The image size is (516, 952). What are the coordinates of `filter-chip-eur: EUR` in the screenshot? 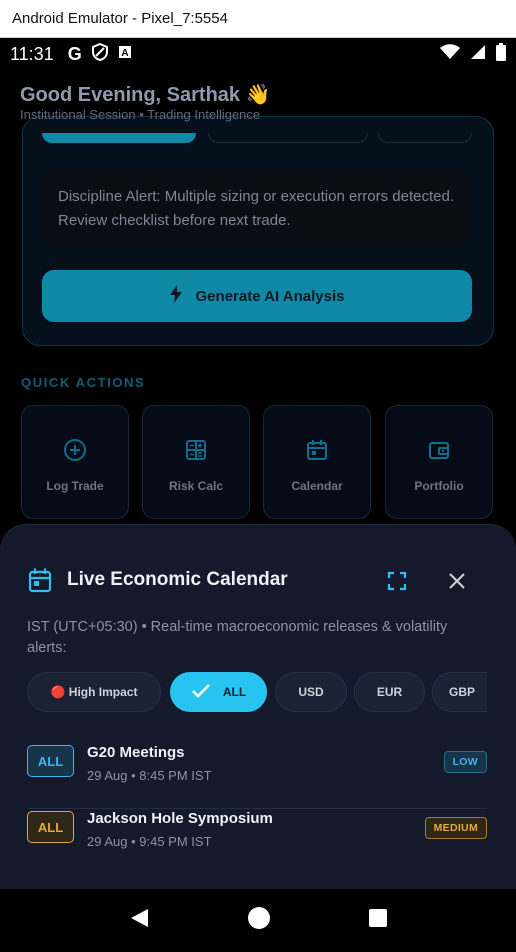 It's located at (389, 692).